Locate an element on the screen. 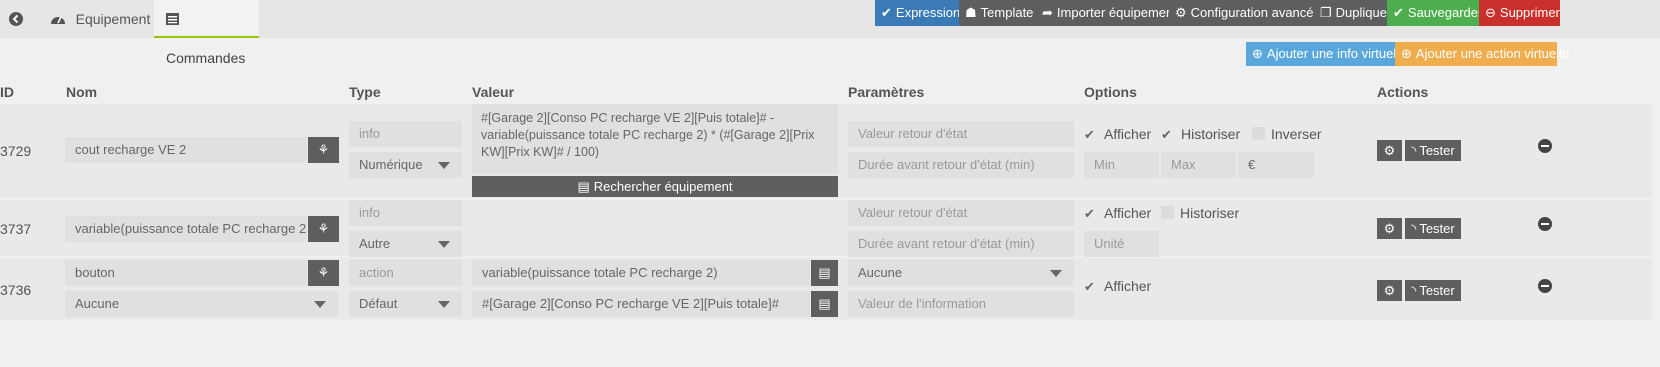  cmd-link-select: Aucune is located at coordinates (201, 304).